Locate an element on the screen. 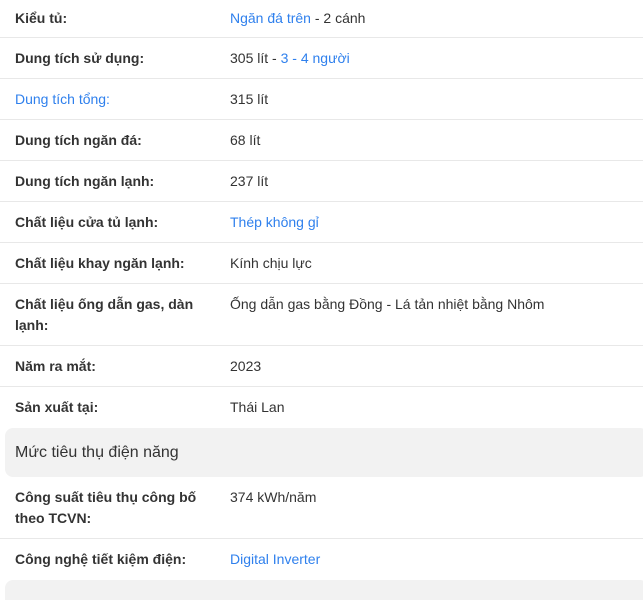  spec-value: Thái Lan is located at coordinates (257, 407).